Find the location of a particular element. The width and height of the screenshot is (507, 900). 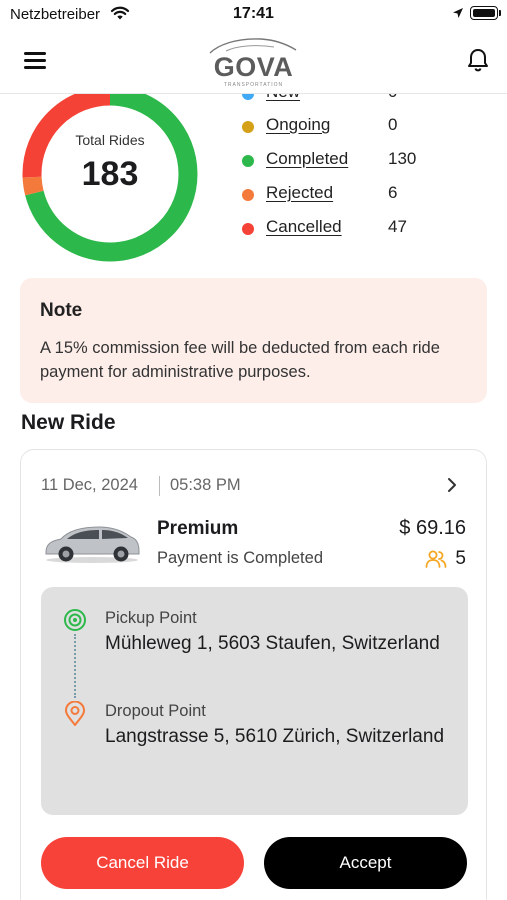

date-time-divider is located at coordinates (159, 486).